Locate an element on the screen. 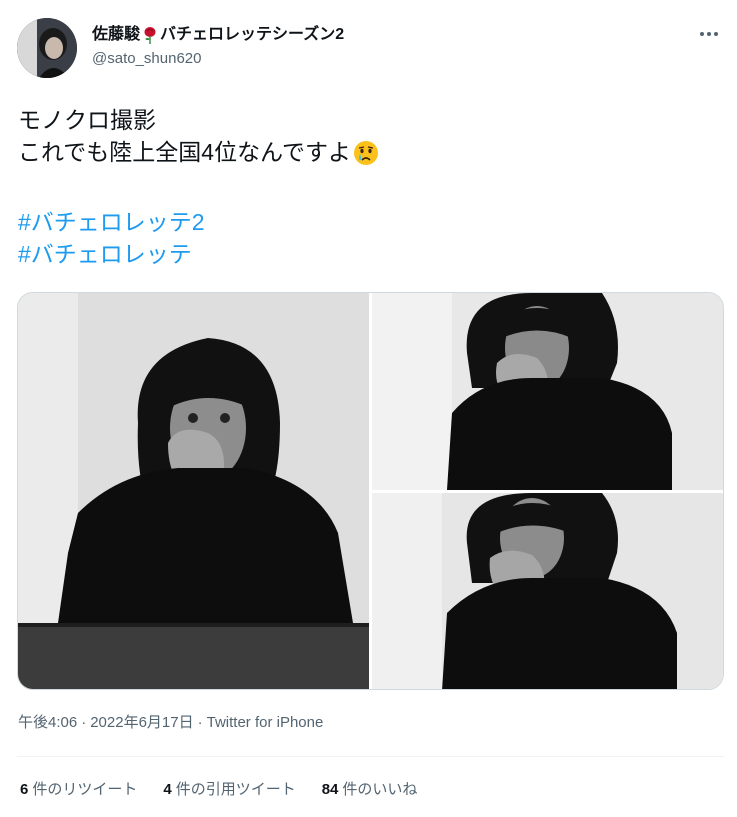 The image size is (737, 817). likes-count: 84 is located at coordinates (330, 789).